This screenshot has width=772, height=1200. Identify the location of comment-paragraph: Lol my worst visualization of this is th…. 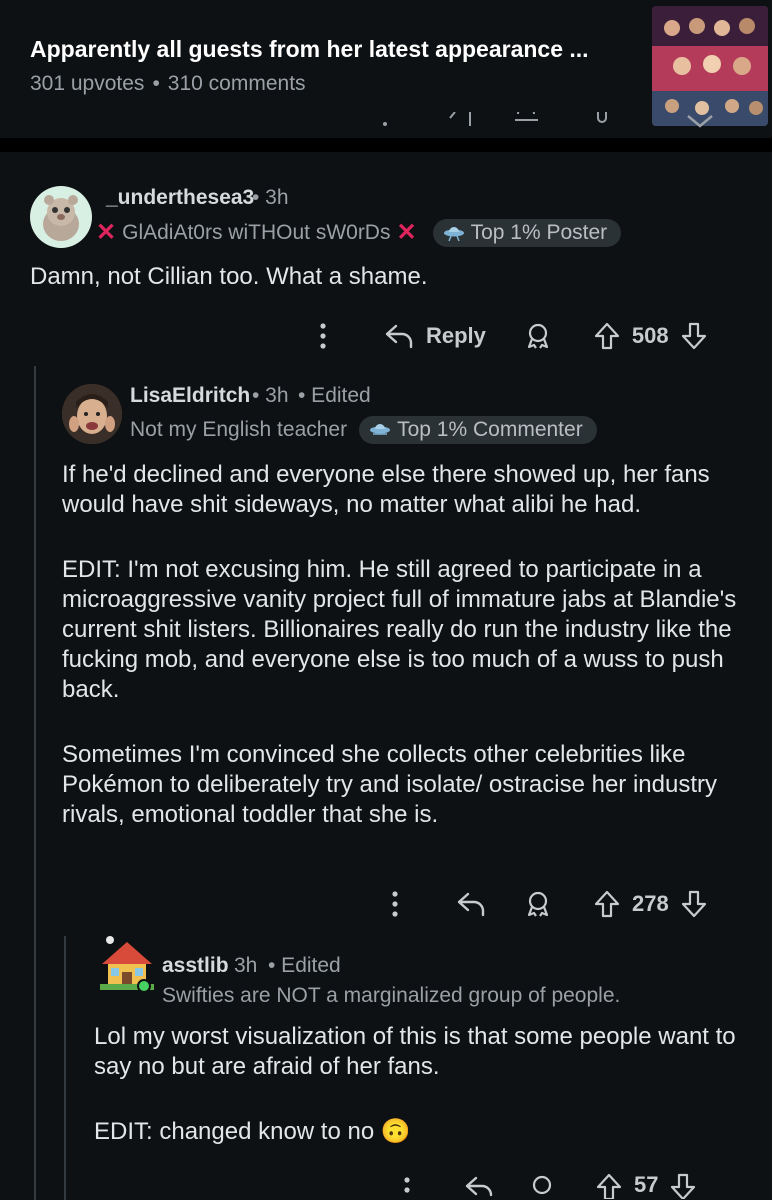
(415, 1051).